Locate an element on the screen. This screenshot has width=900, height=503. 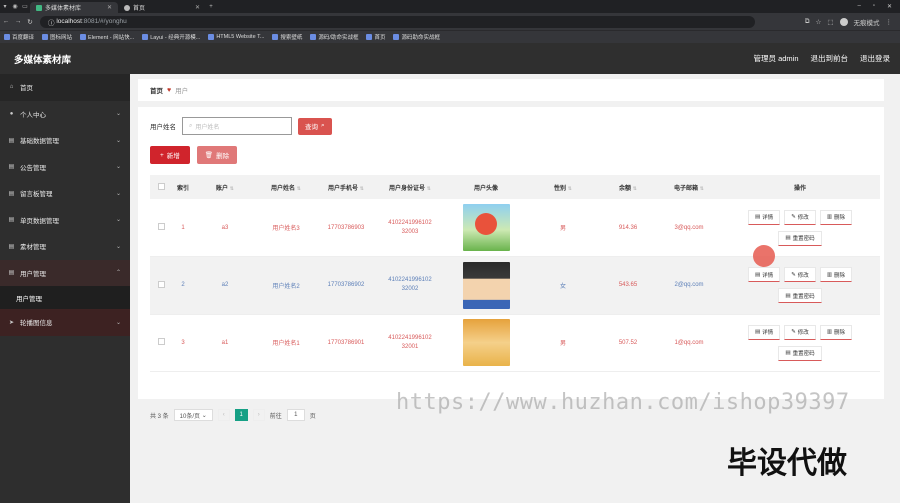
goto-page-input: 1 is located at coordinates (295, 415).